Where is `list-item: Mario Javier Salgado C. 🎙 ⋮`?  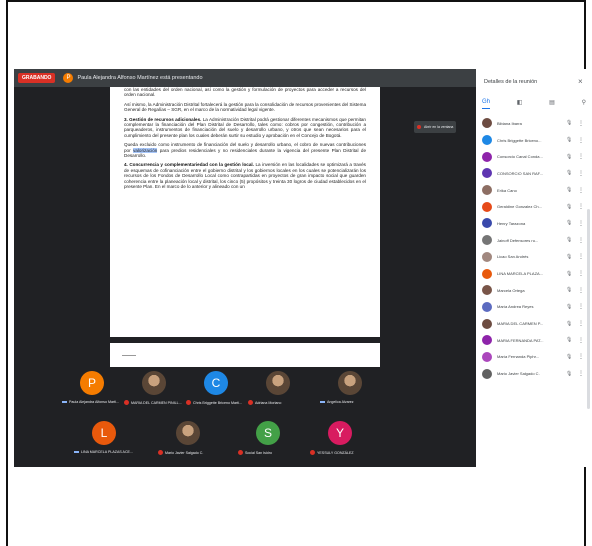 list-item: Mario Javier Salgado C. 🎙 ⋮ is located at coordinates (534, 373).